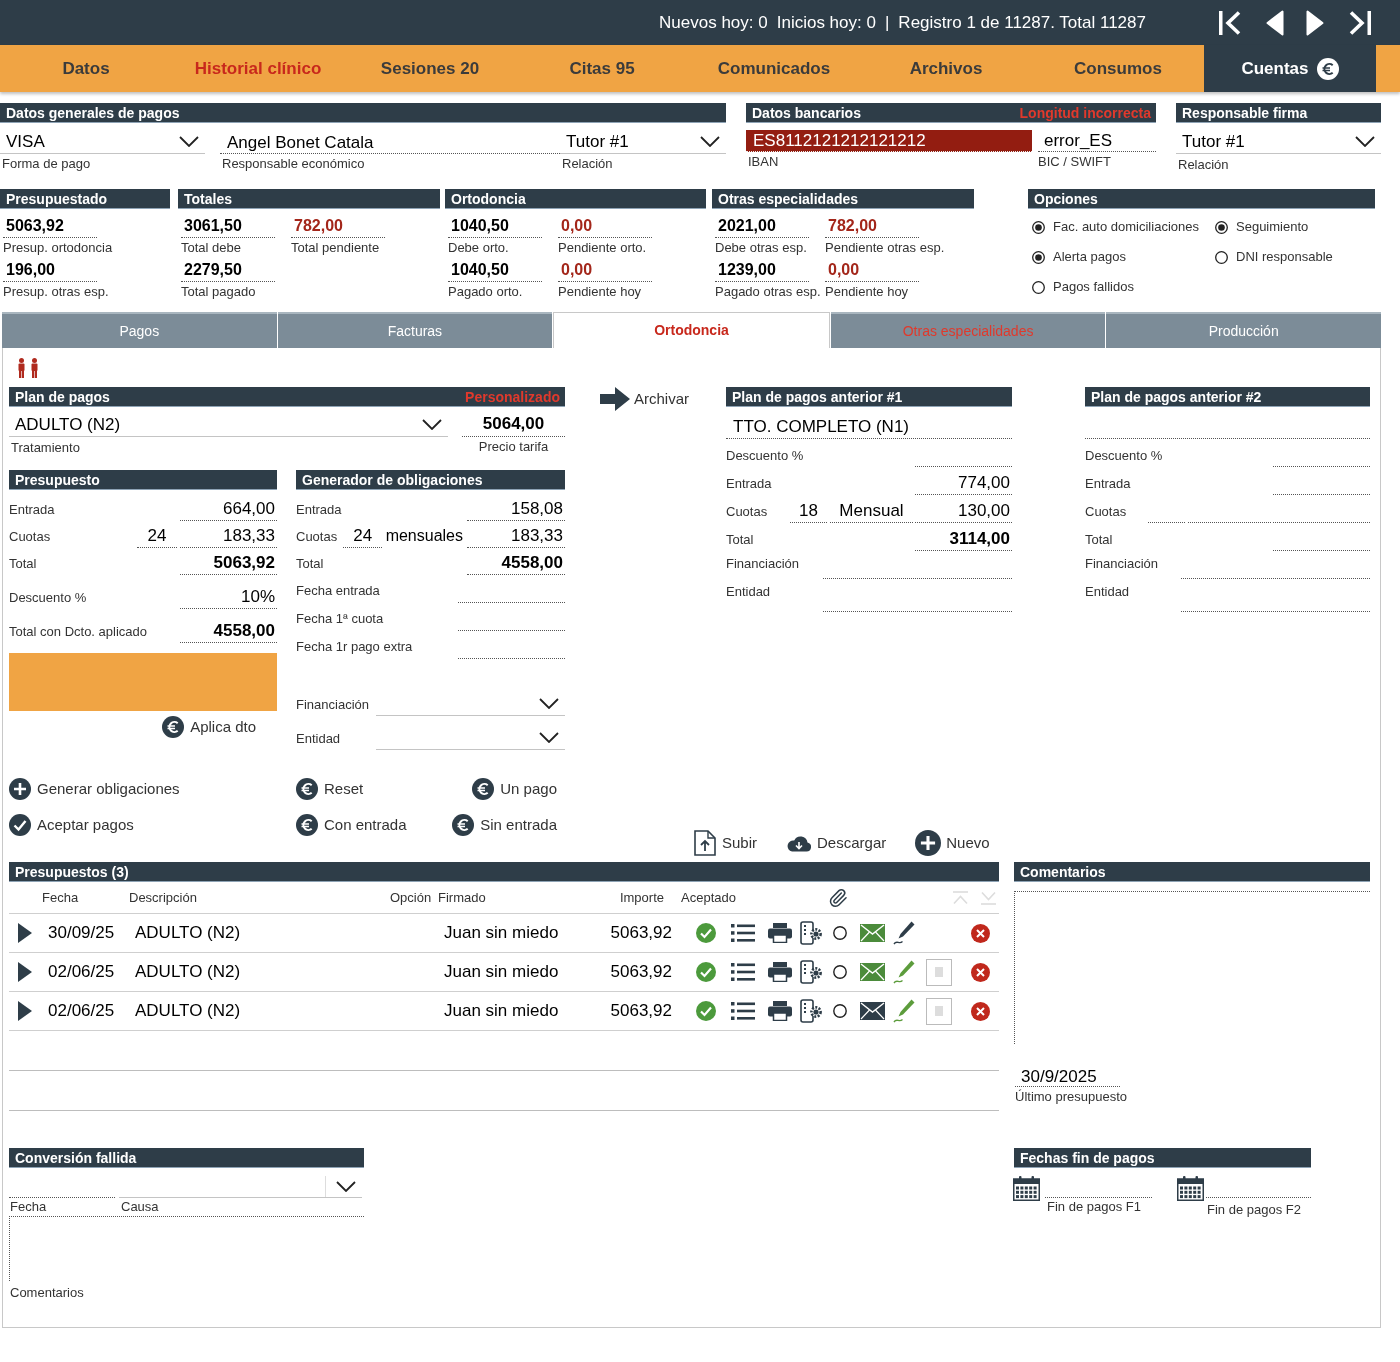 Image resolution: width=1400 pixels, height=1362 pixels. I want to click on tab: Ortodoncia, so click(691, 330).